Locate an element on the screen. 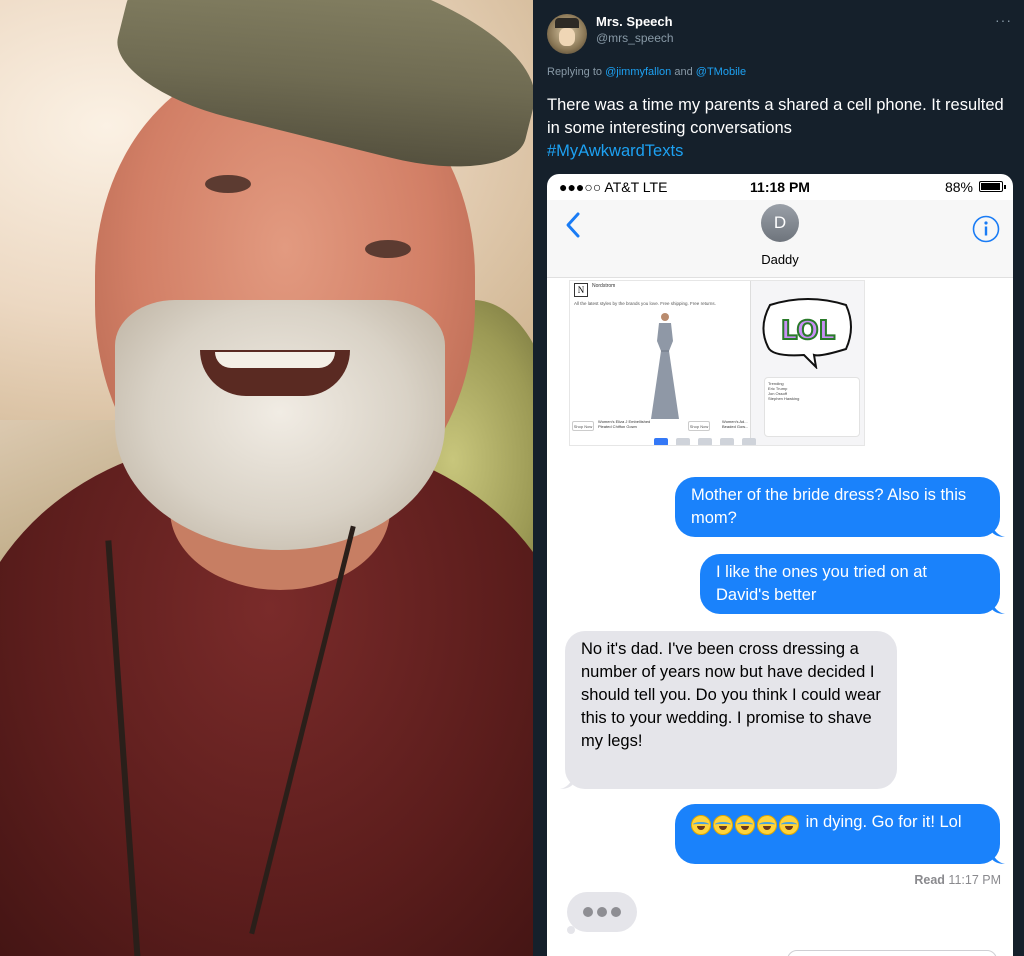  typing-indicator is located at coordinates (602, 913).